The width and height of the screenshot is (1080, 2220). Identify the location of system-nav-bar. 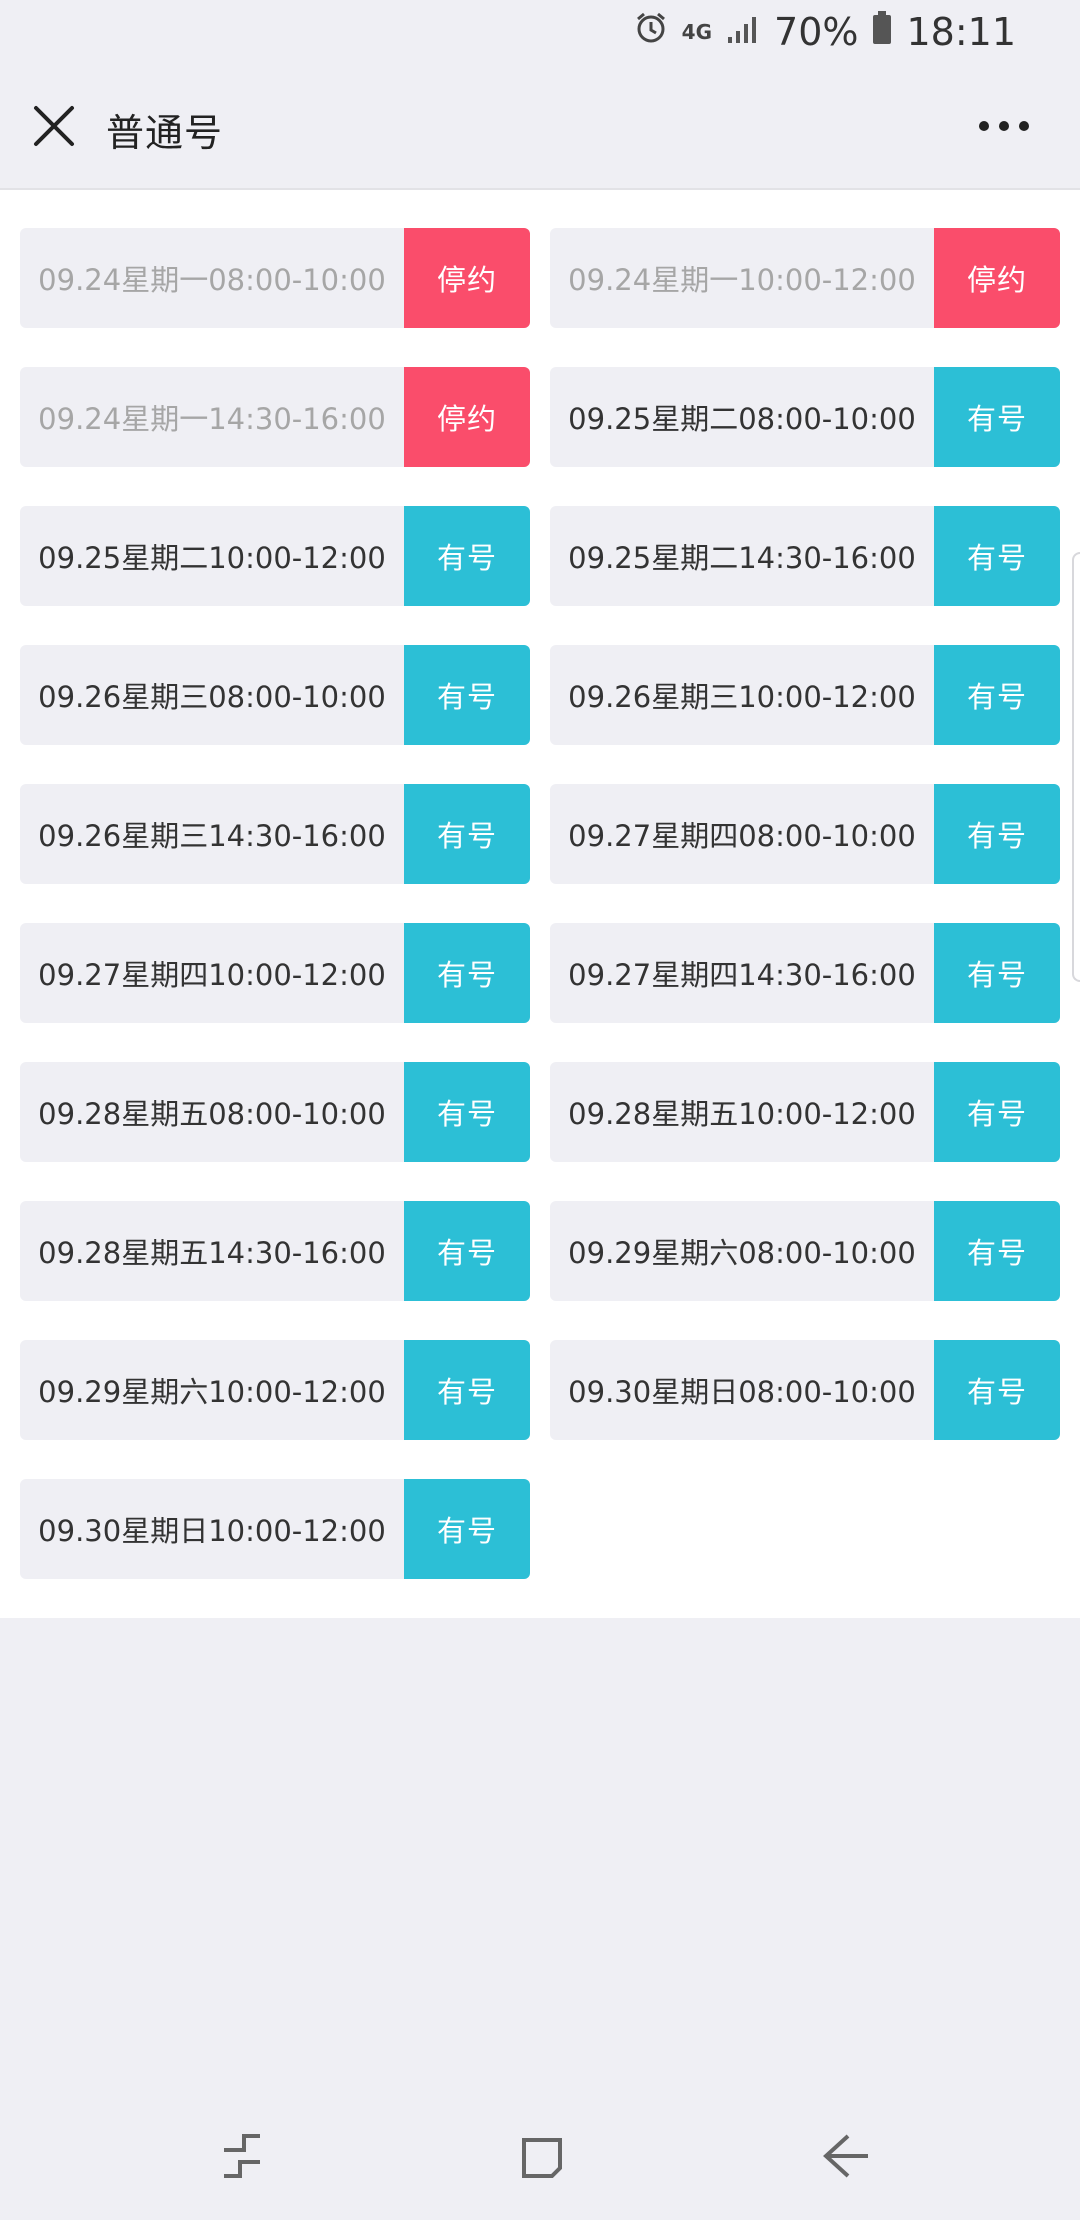
(540, 2155).